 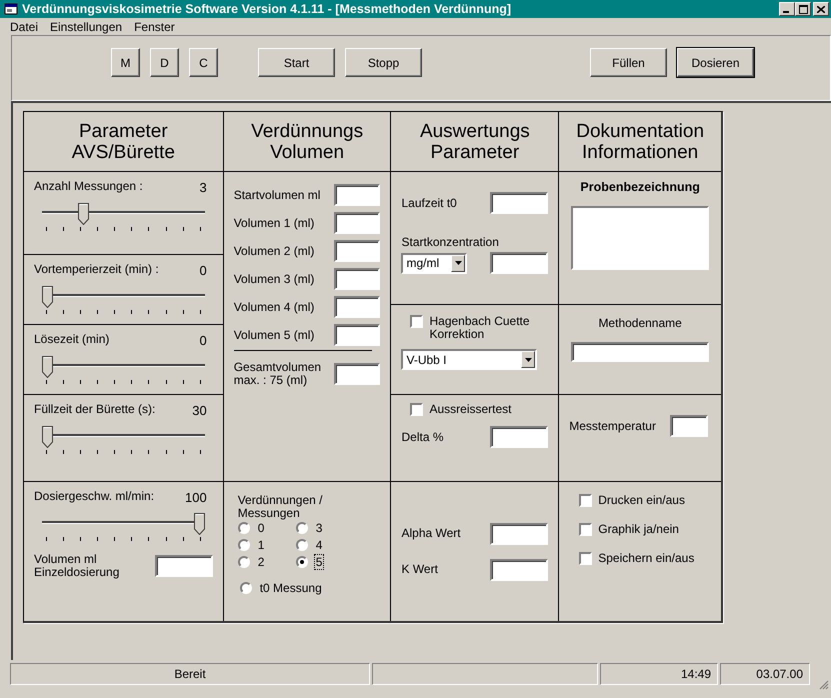 What do you see at coordinates (640, 141) in the screenshot?
I see `column-heading: Dokumentation Informationen` at bounding box center [640, 141].